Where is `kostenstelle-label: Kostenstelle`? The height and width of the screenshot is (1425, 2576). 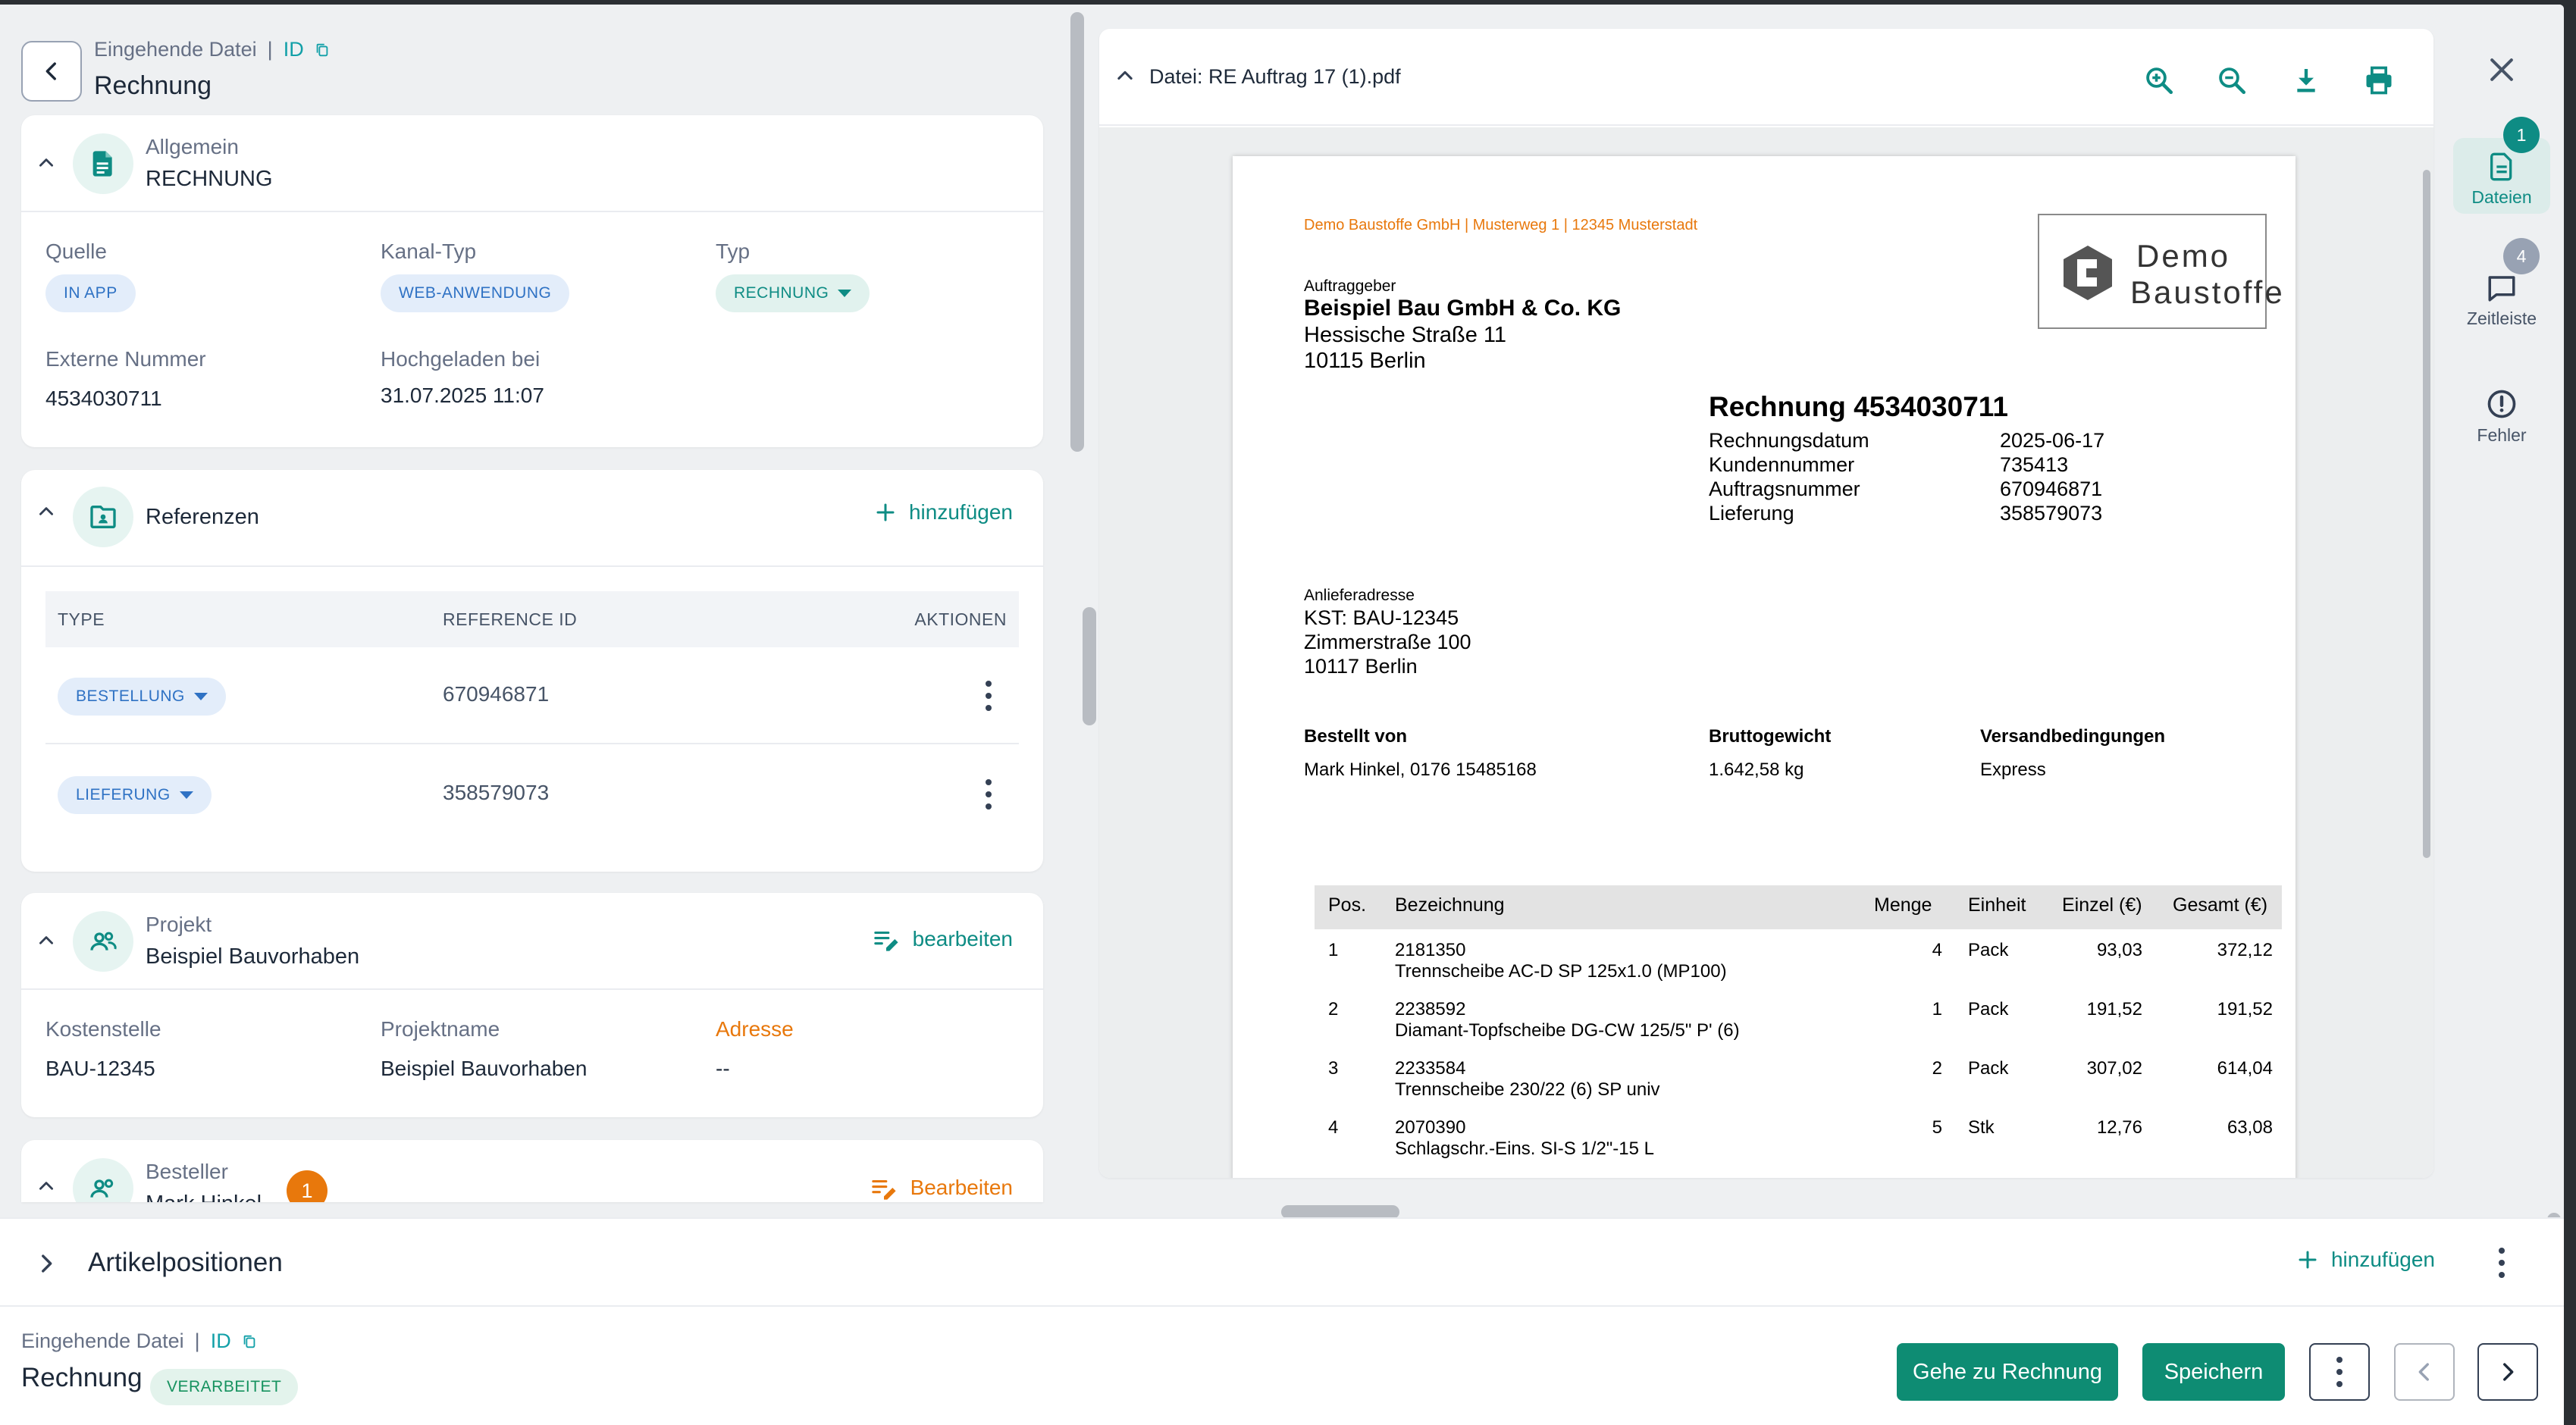 kostenstelle-label: Kostenstelle is located at coordinates (103, 1029).